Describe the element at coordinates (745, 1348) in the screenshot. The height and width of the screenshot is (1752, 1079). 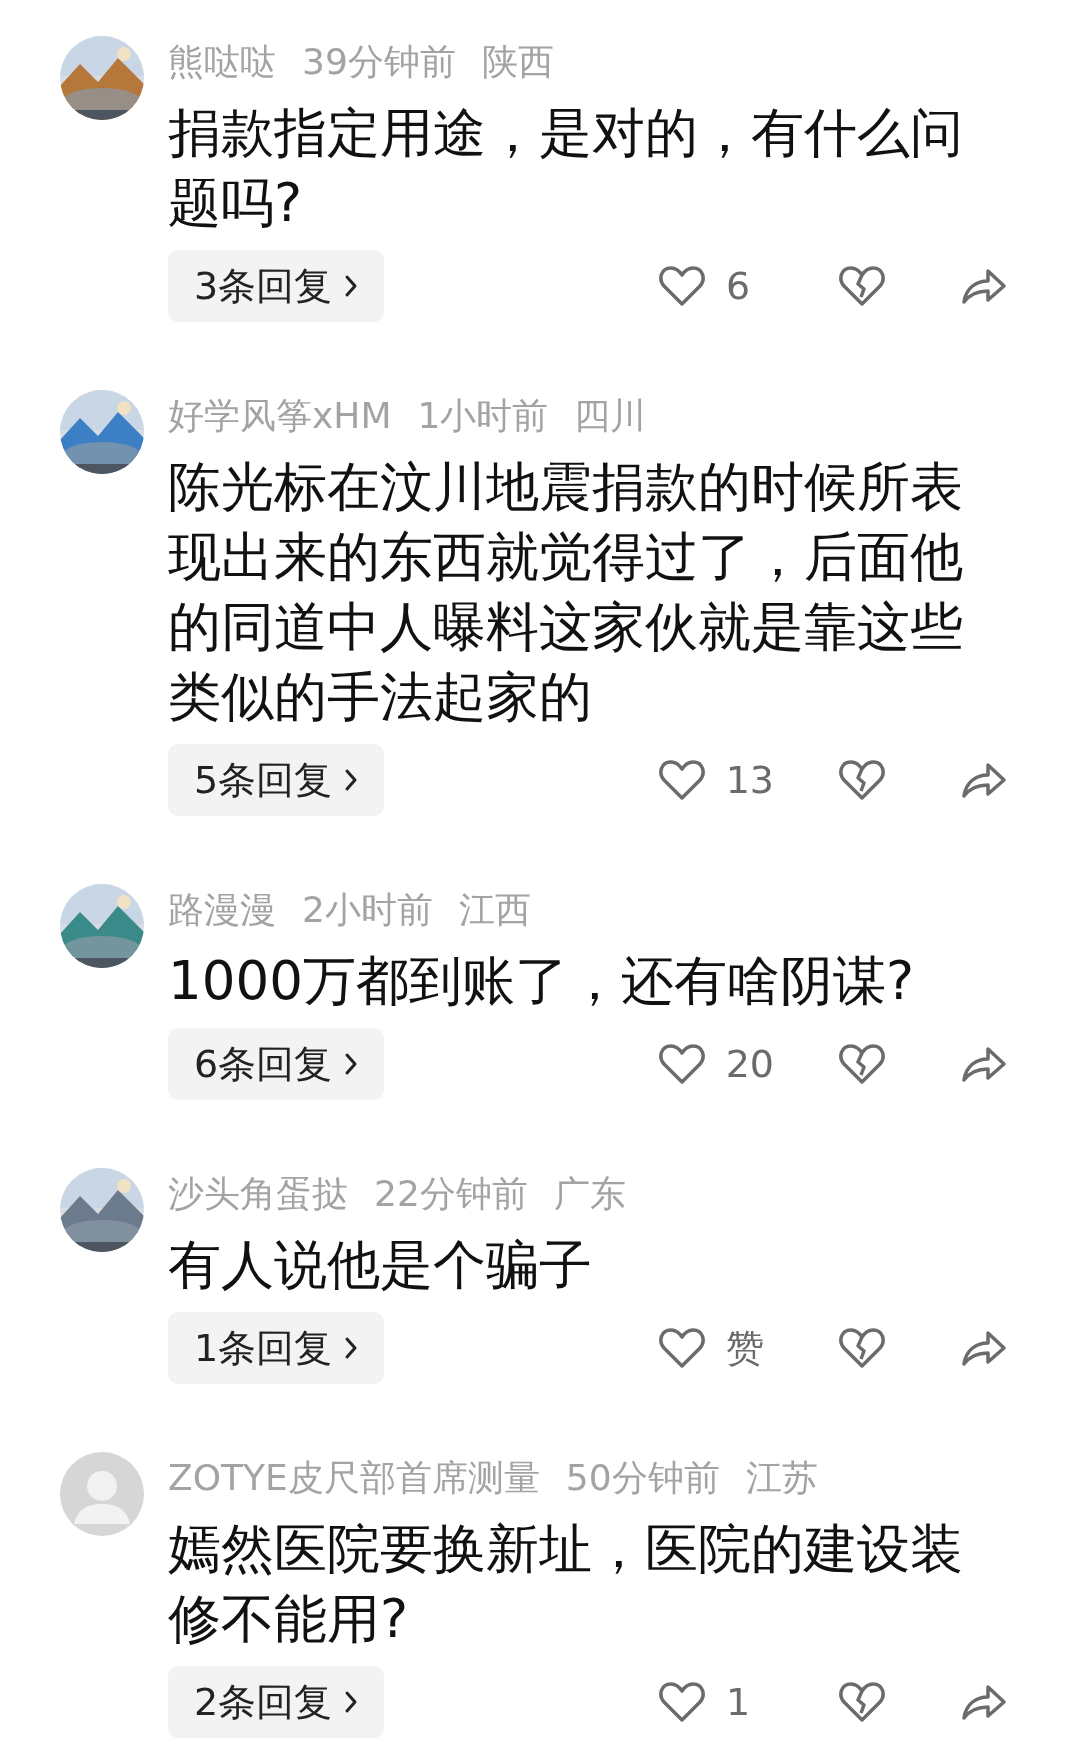
I see `like-count: 赞` at that location.